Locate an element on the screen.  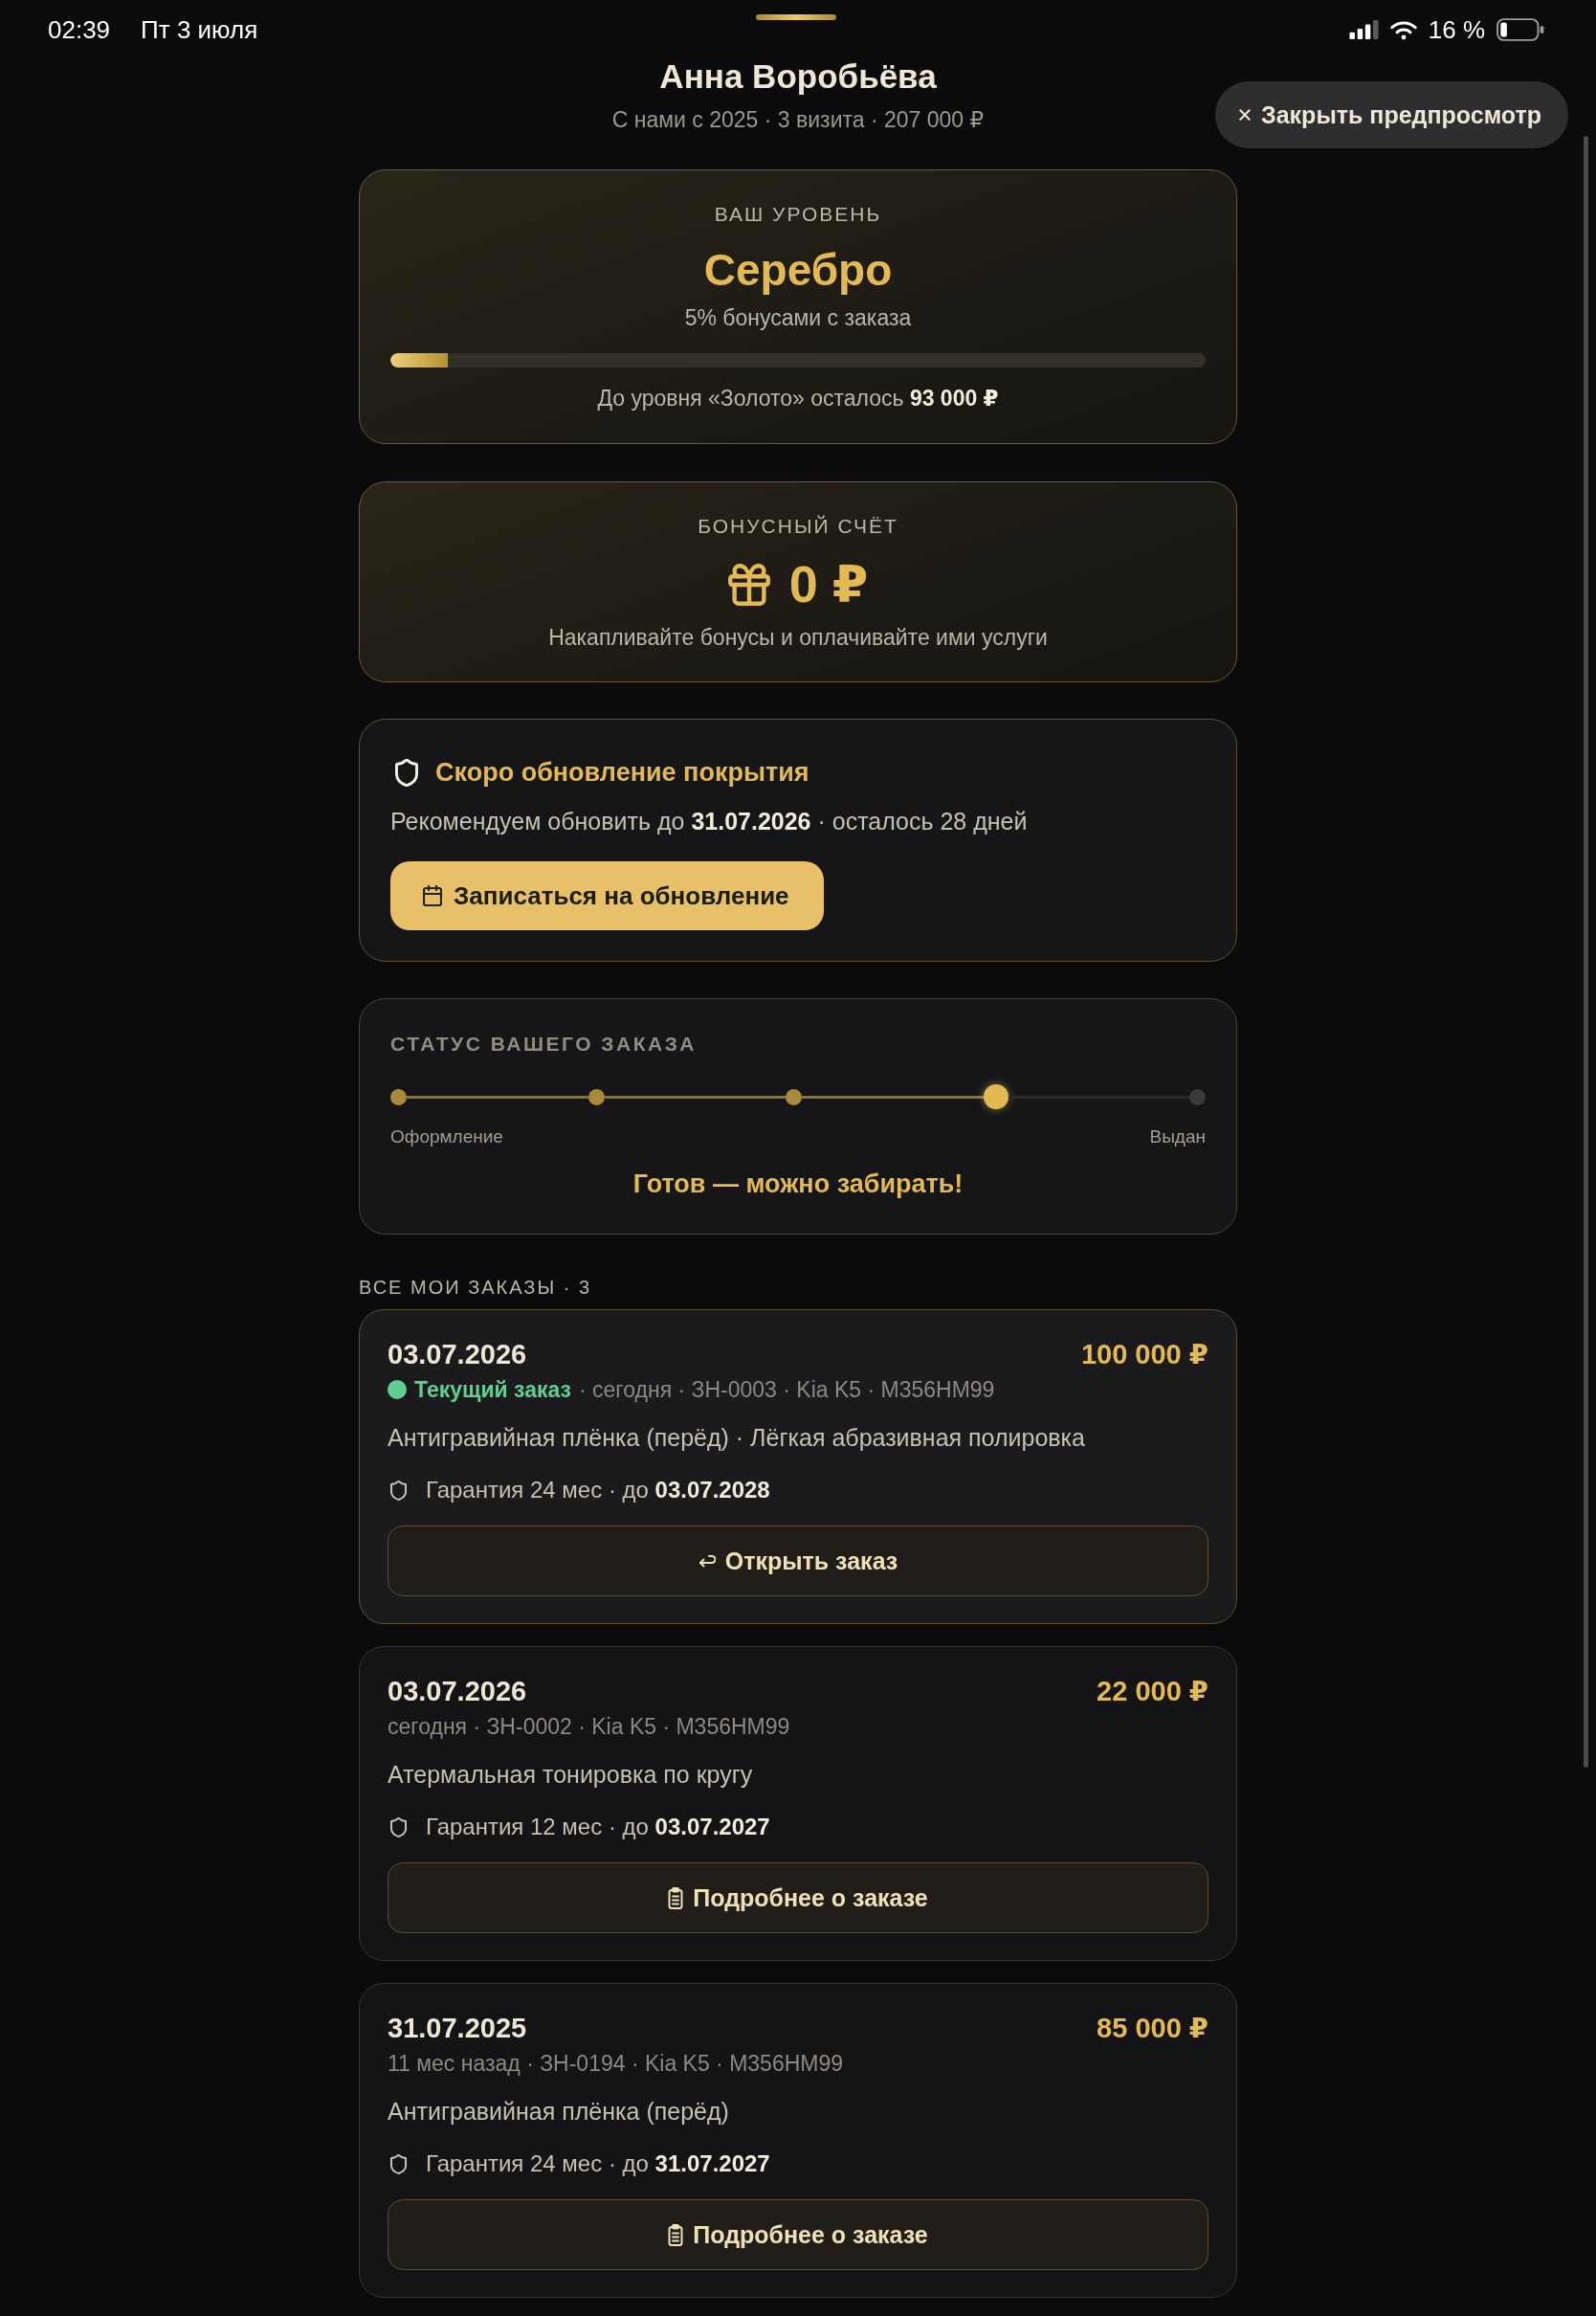
warranty-text: Гарантия 24 мес · до 03.07.2028 is located at coordinates (598, 1490).